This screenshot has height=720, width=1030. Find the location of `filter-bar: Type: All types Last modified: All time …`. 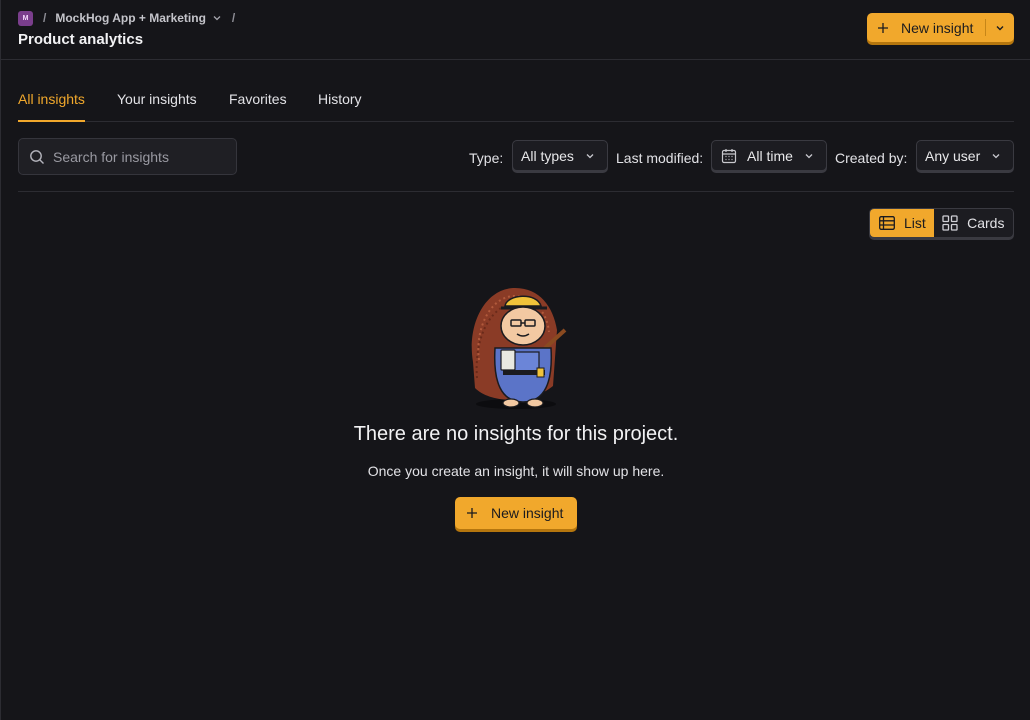

filter-bar: Type: All types Last modified: All time … is located at coordinates (516, 157).